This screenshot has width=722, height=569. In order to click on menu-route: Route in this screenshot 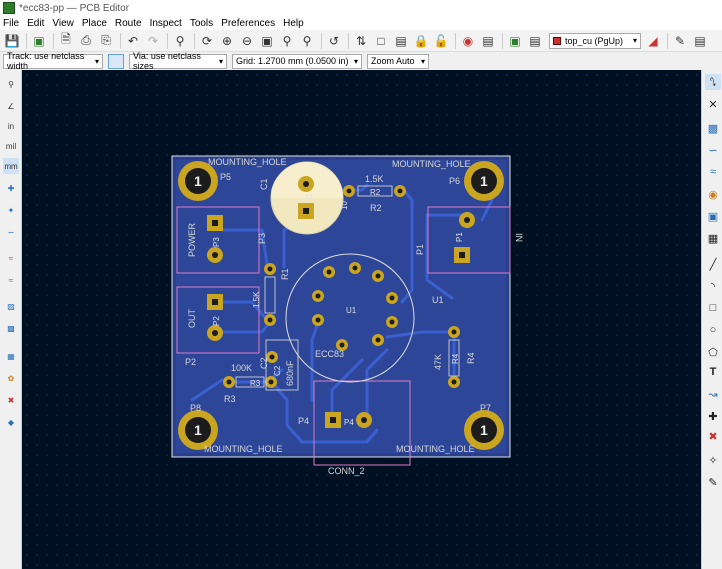, I will do `click(128, 23)`.